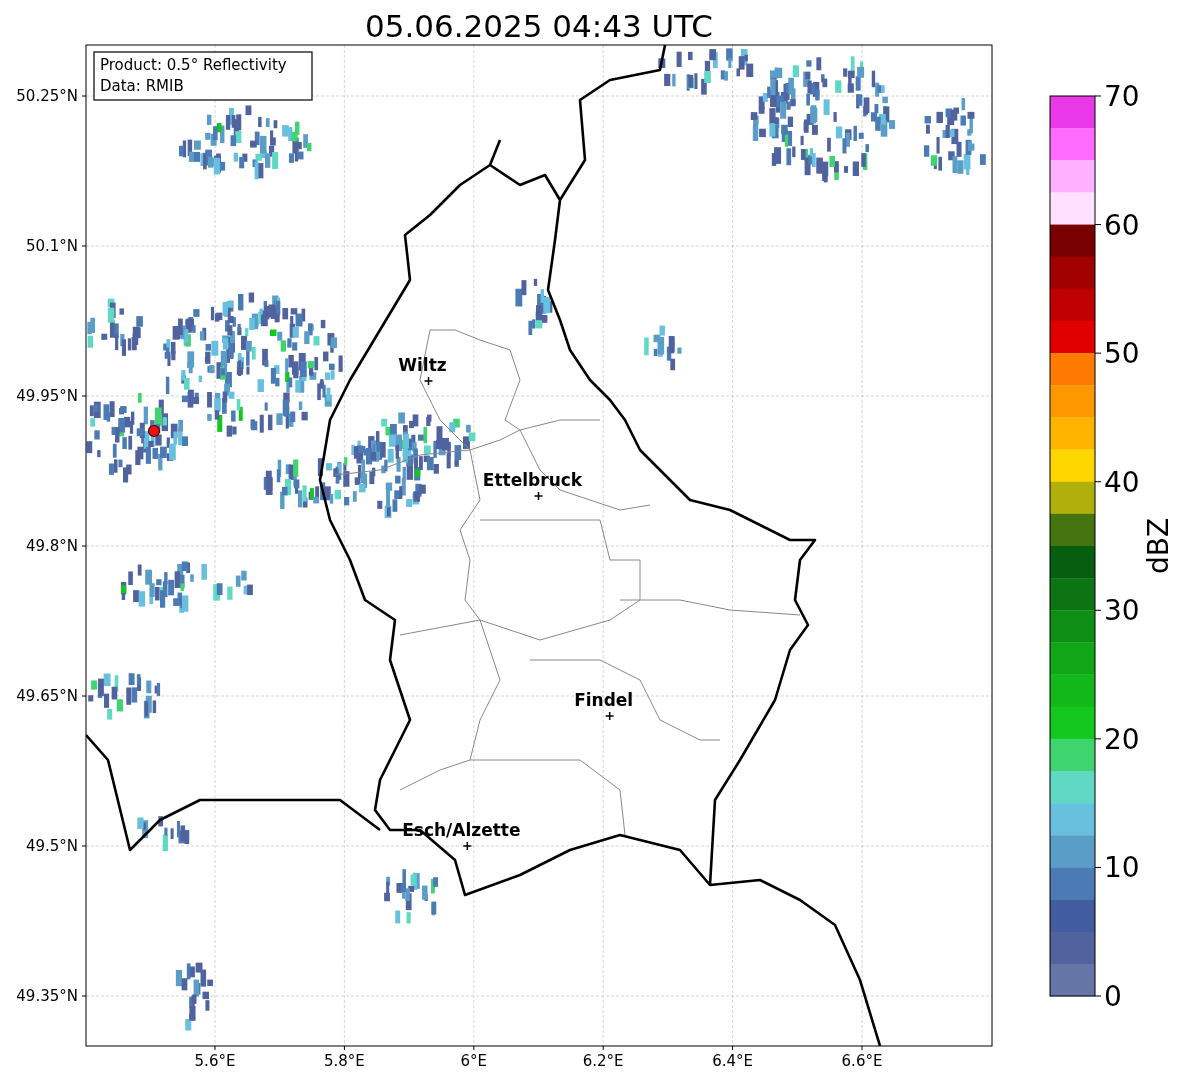 The image size is (1184, 1081). Describe the element at coordinates (47, 996) in the screenshot. I see `y-tick-label: 49.35°N` at that location.